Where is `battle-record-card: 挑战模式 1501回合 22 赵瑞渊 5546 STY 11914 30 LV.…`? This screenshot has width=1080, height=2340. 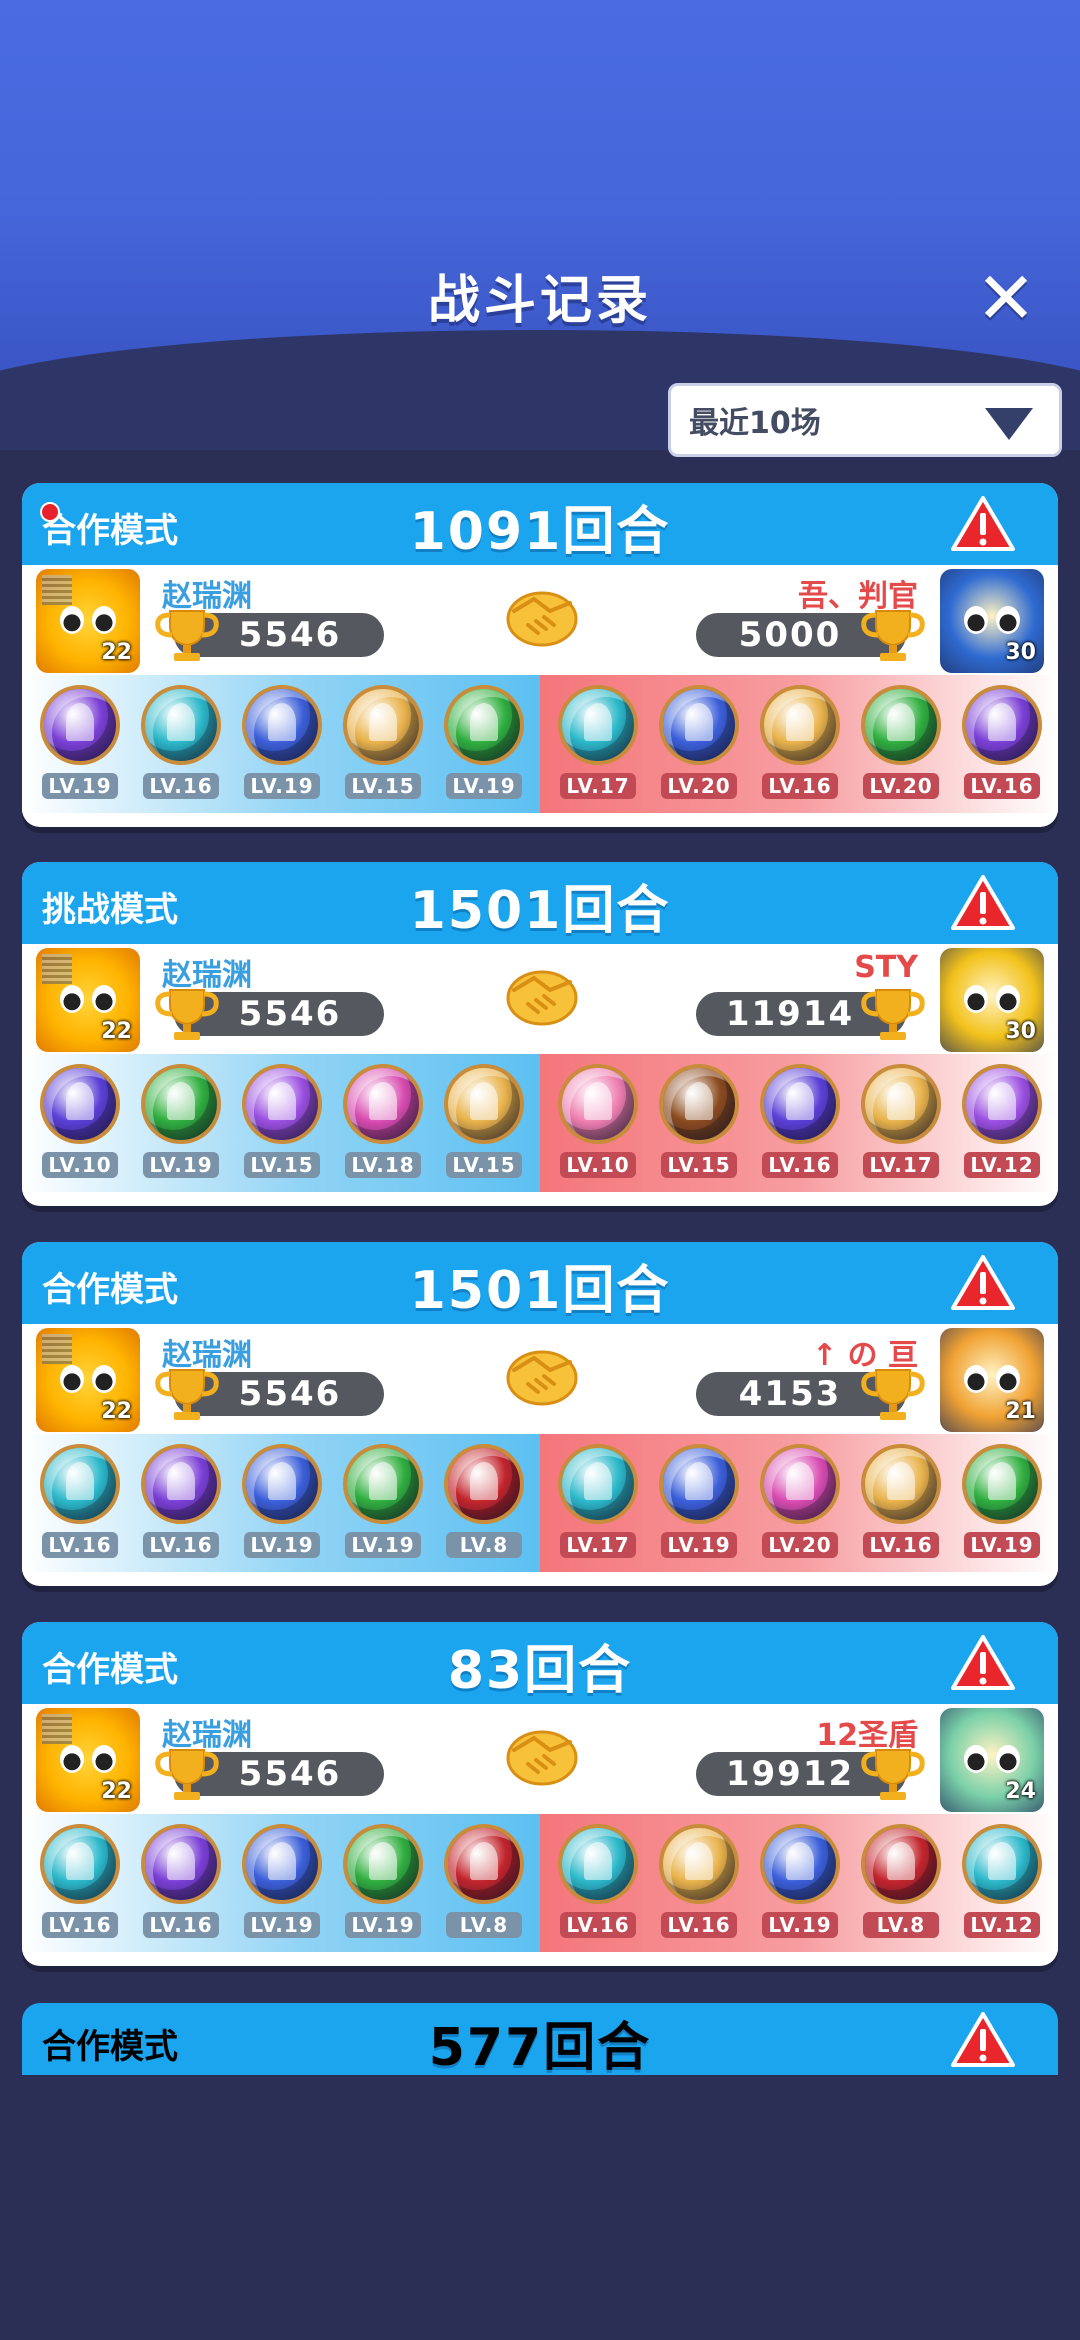 battle-record-card: 挑战模式 1501回合 22 赵瑞渊 5546 STY 11914 30 LV.… is located at coordinates (540, 1034).